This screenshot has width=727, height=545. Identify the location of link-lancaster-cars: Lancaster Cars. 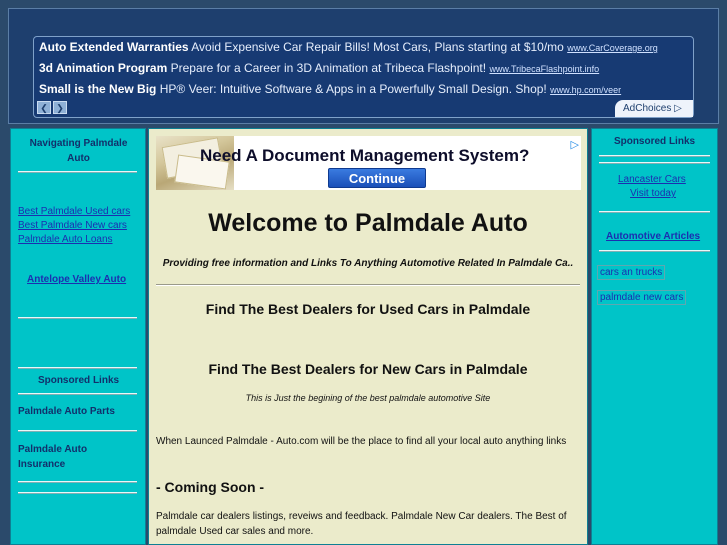
(652, 179).